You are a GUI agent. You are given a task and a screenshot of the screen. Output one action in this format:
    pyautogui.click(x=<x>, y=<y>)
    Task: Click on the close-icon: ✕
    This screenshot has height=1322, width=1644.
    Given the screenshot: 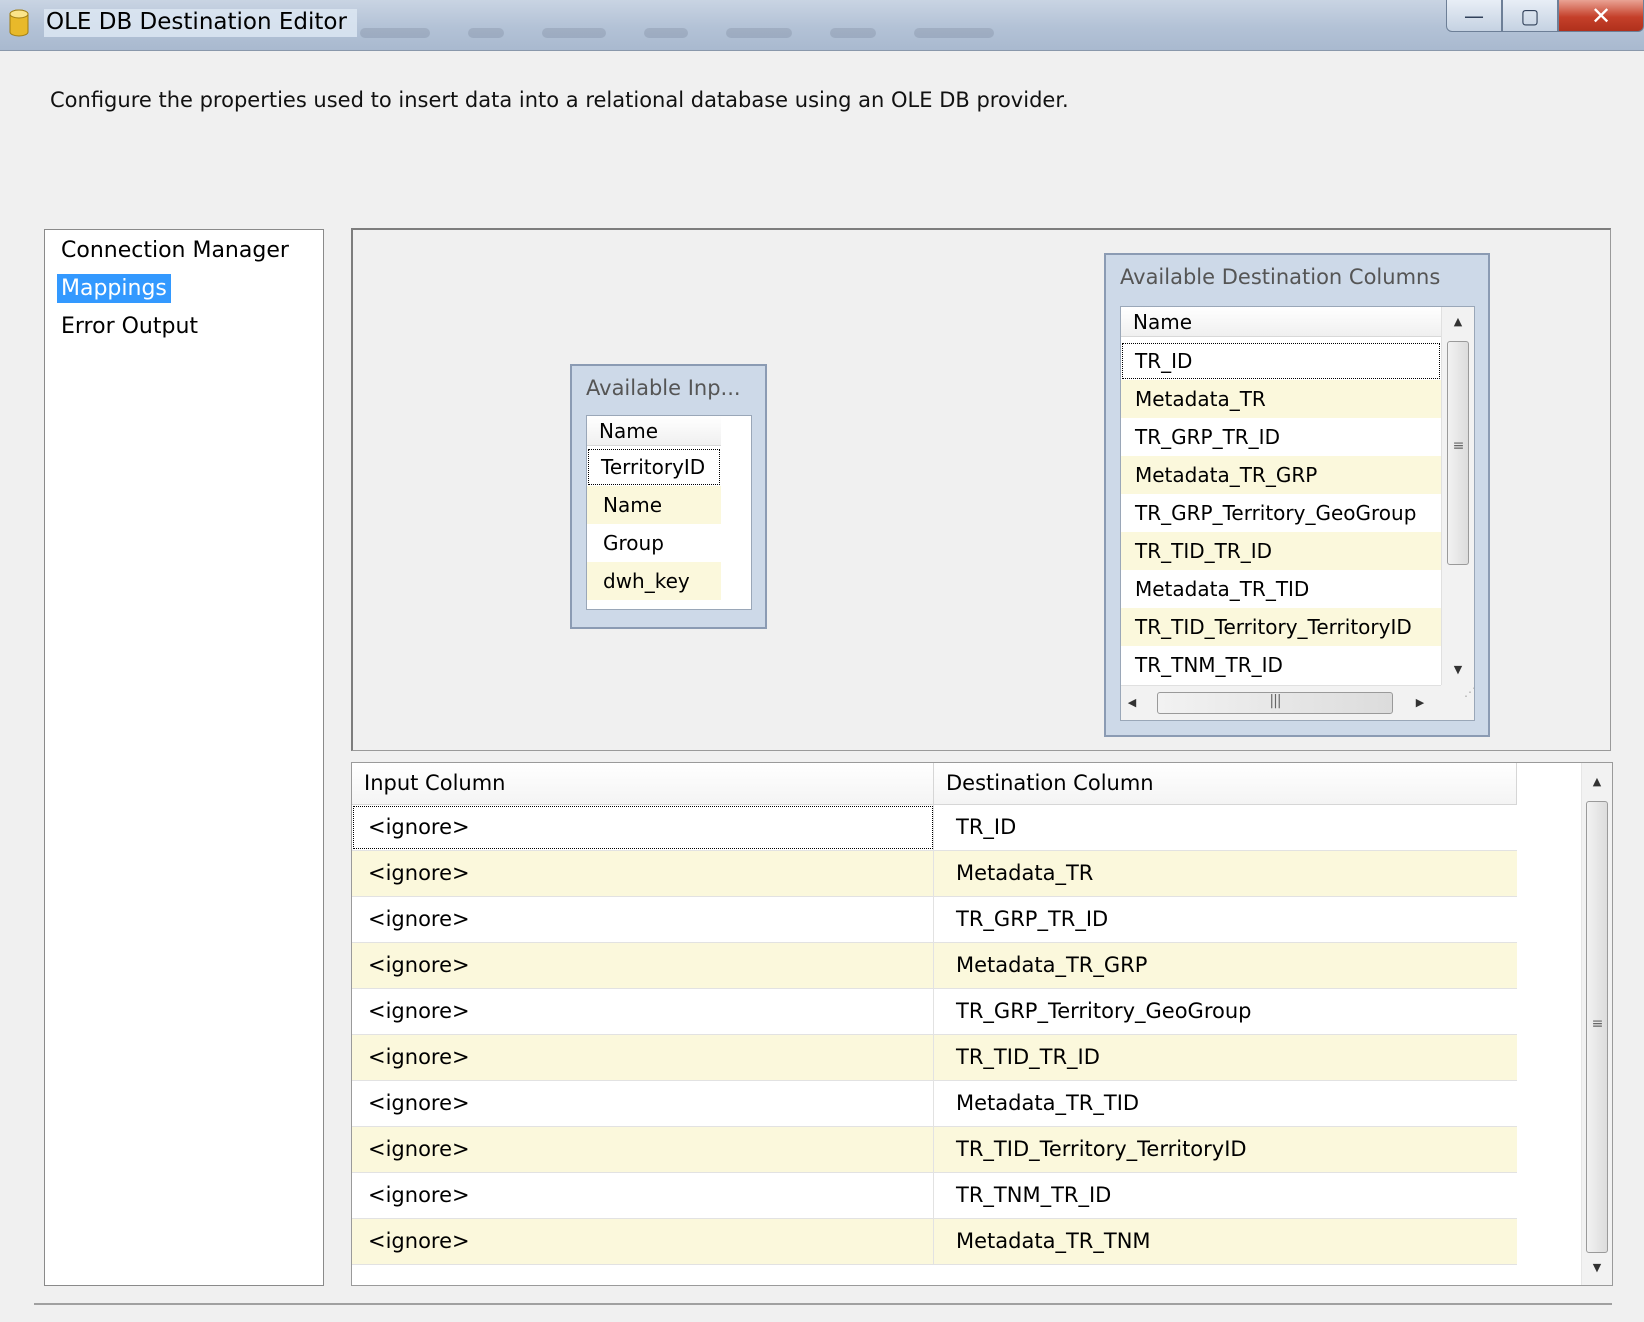 What is the action you would take?
    pyautogui.click(x=1601, y=15)
    